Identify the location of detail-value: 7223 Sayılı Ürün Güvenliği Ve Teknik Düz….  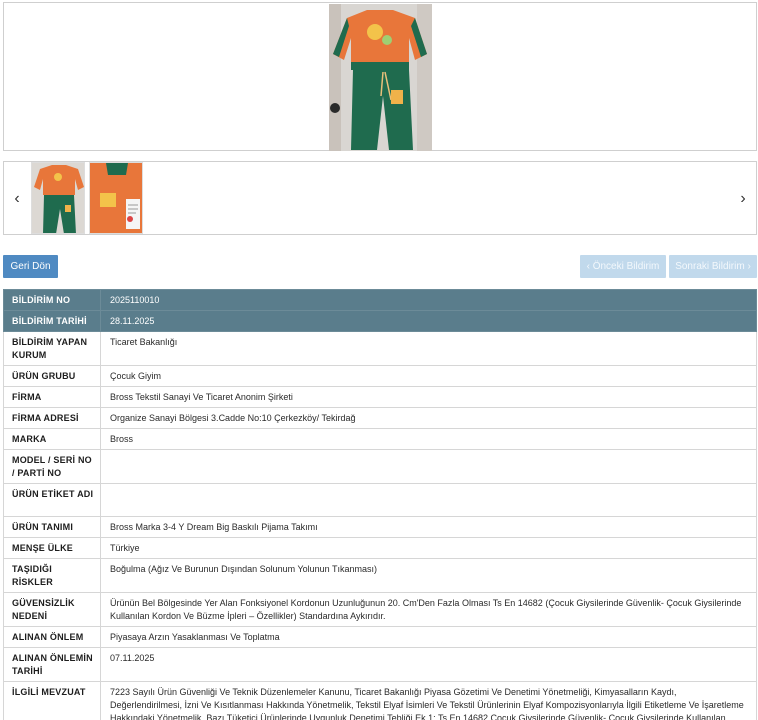
(428, 700).